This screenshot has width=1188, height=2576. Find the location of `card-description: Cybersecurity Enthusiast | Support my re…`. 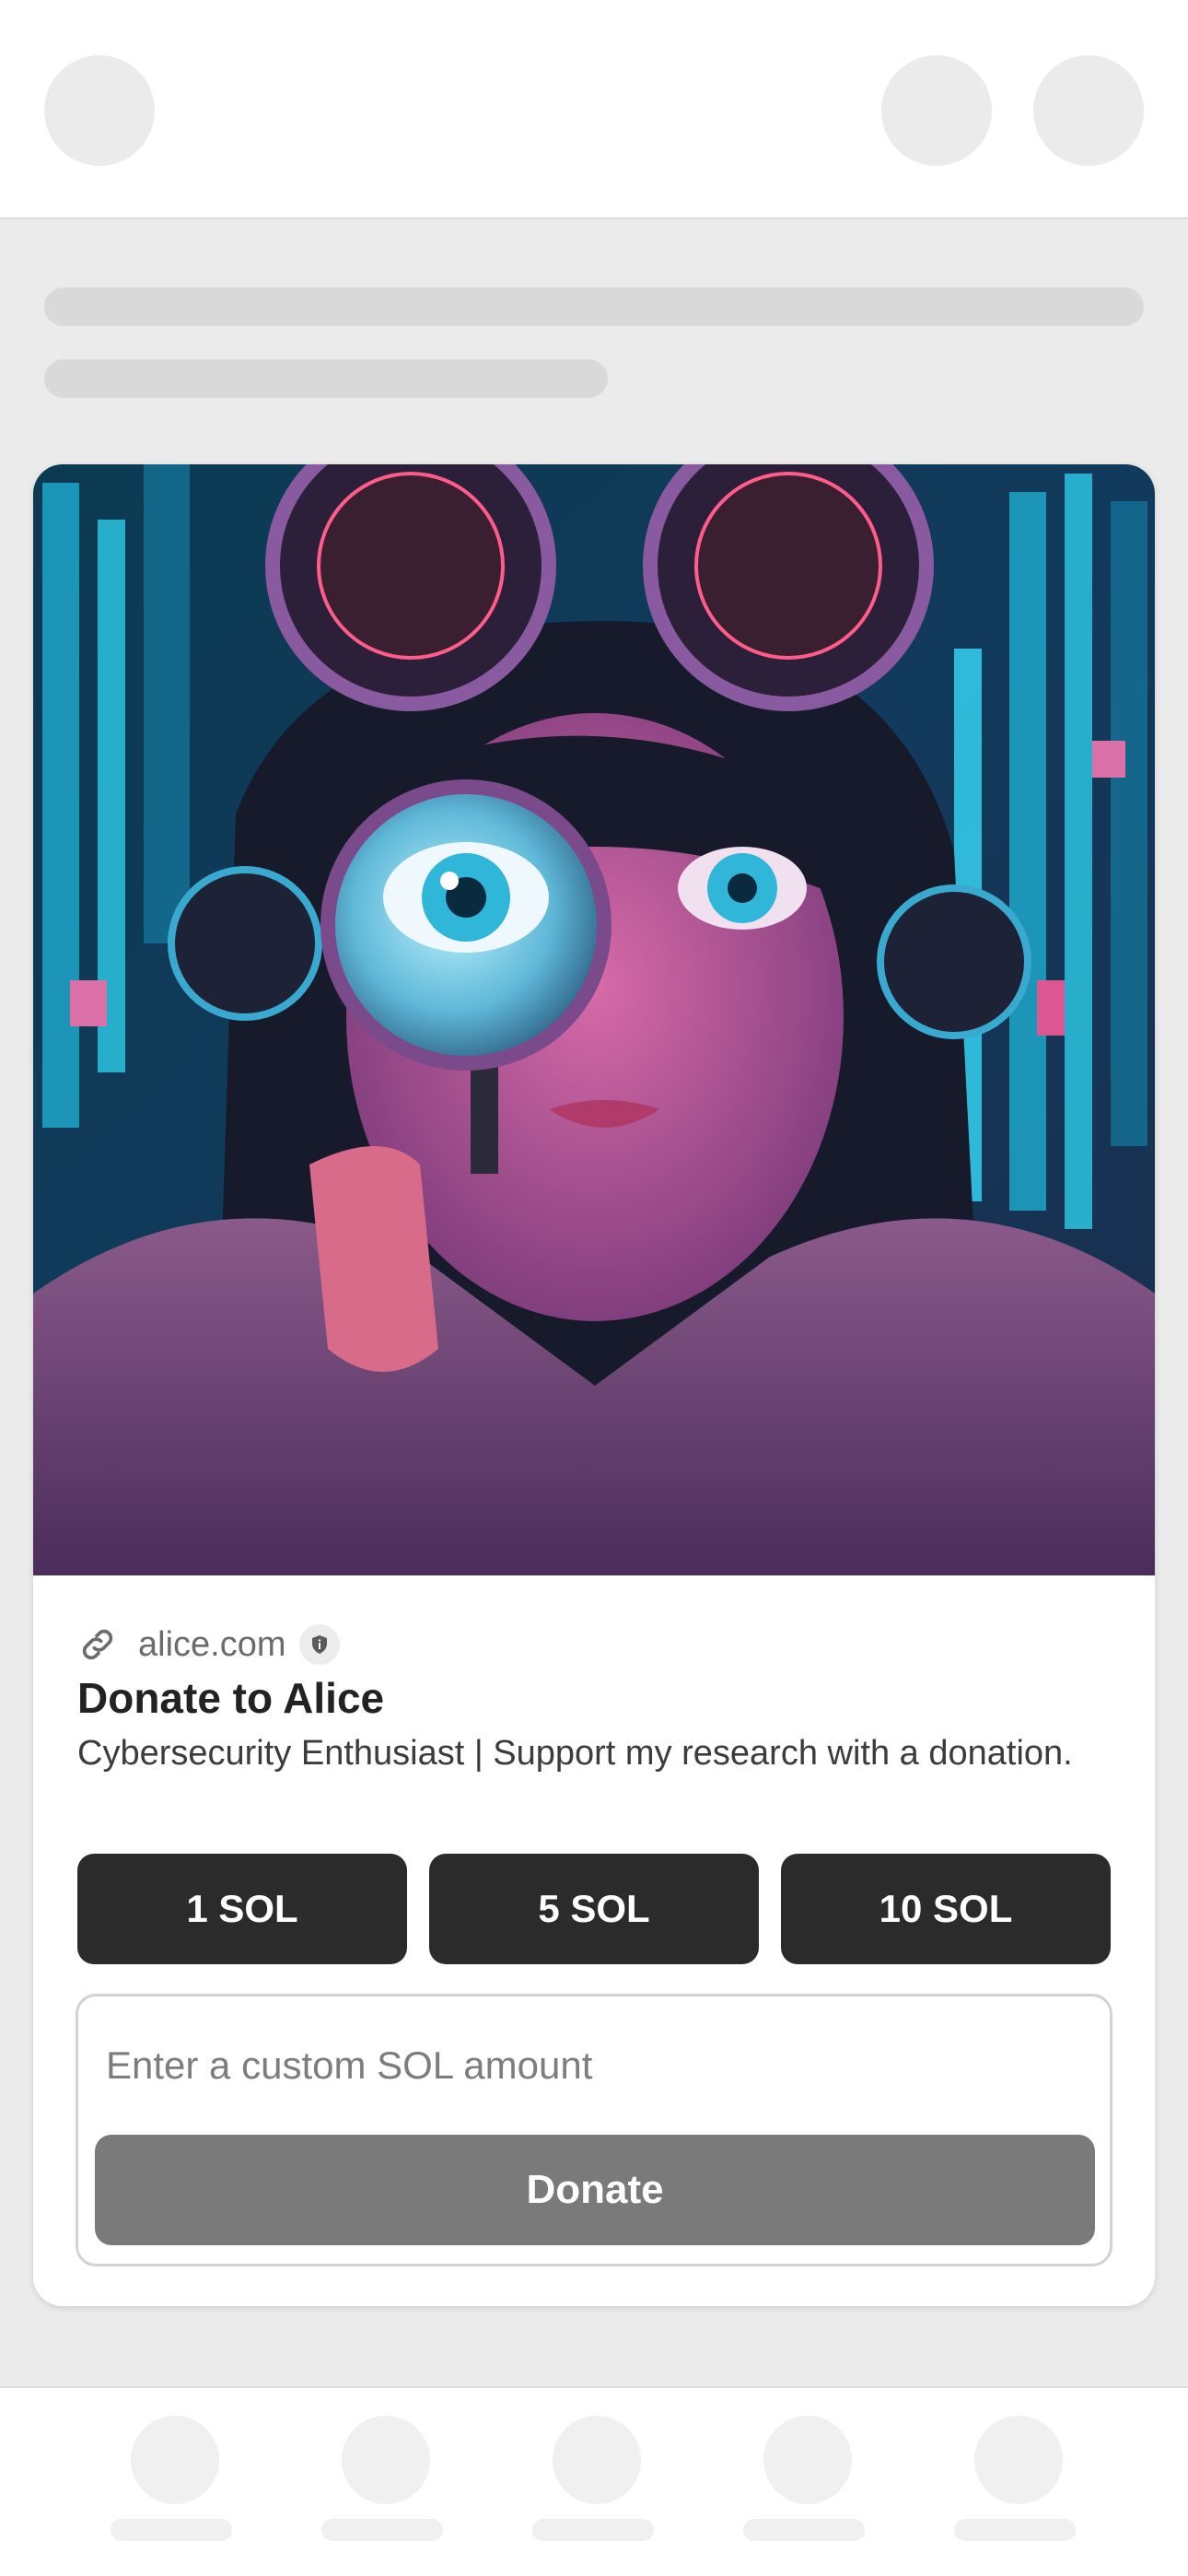

card-description: Cybersecurity Enthusiast | Support my re… is located at coordinates (575, 1754).